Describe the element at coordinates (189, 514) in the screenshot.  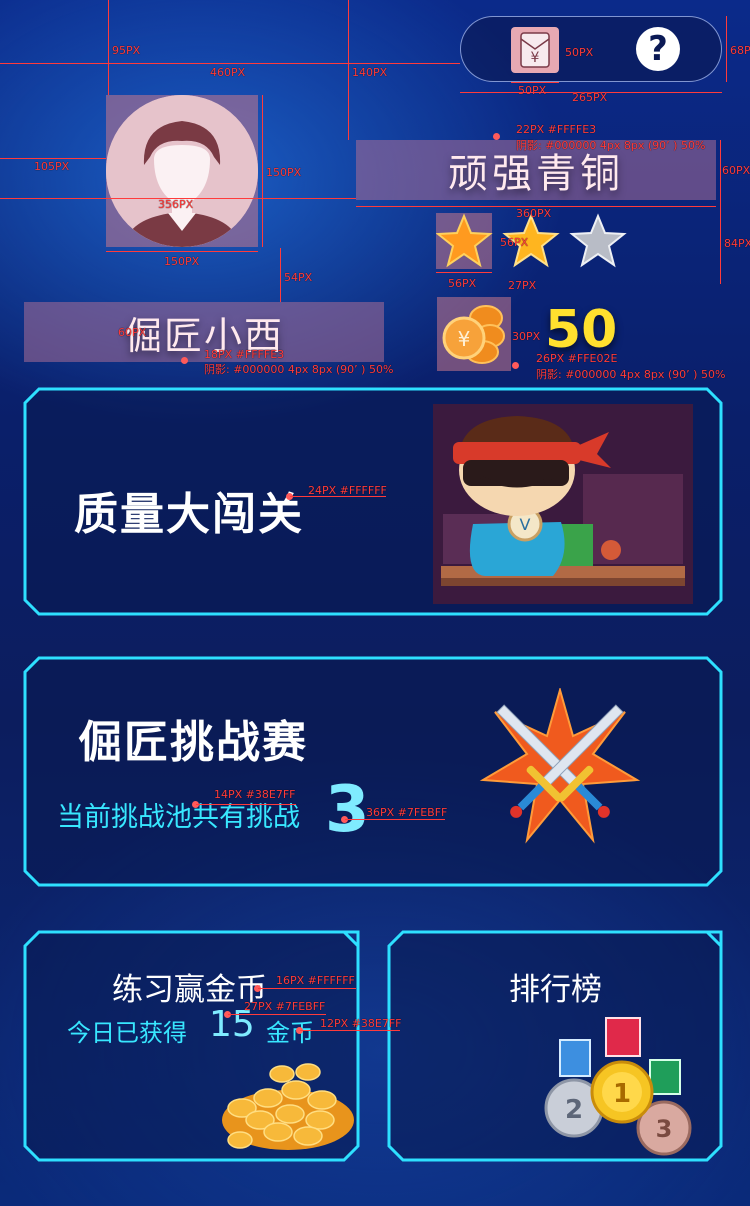
I see `quality-card-title: 质量大闯关` at that location.